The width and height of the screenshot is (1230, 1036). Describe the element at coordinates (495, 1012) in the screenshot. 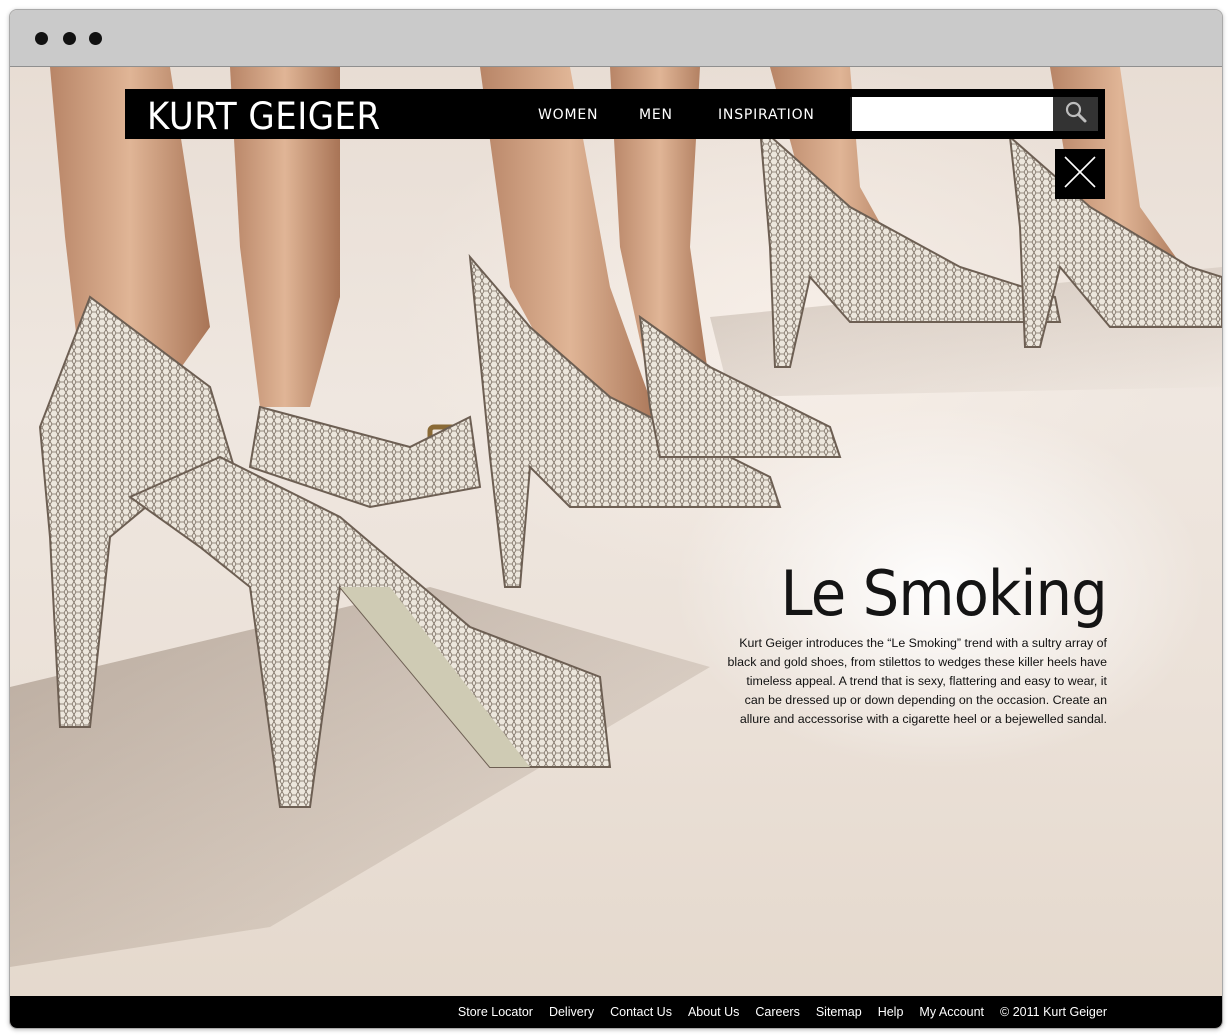

I see `footer-store-locator: Store Locator` at that location.